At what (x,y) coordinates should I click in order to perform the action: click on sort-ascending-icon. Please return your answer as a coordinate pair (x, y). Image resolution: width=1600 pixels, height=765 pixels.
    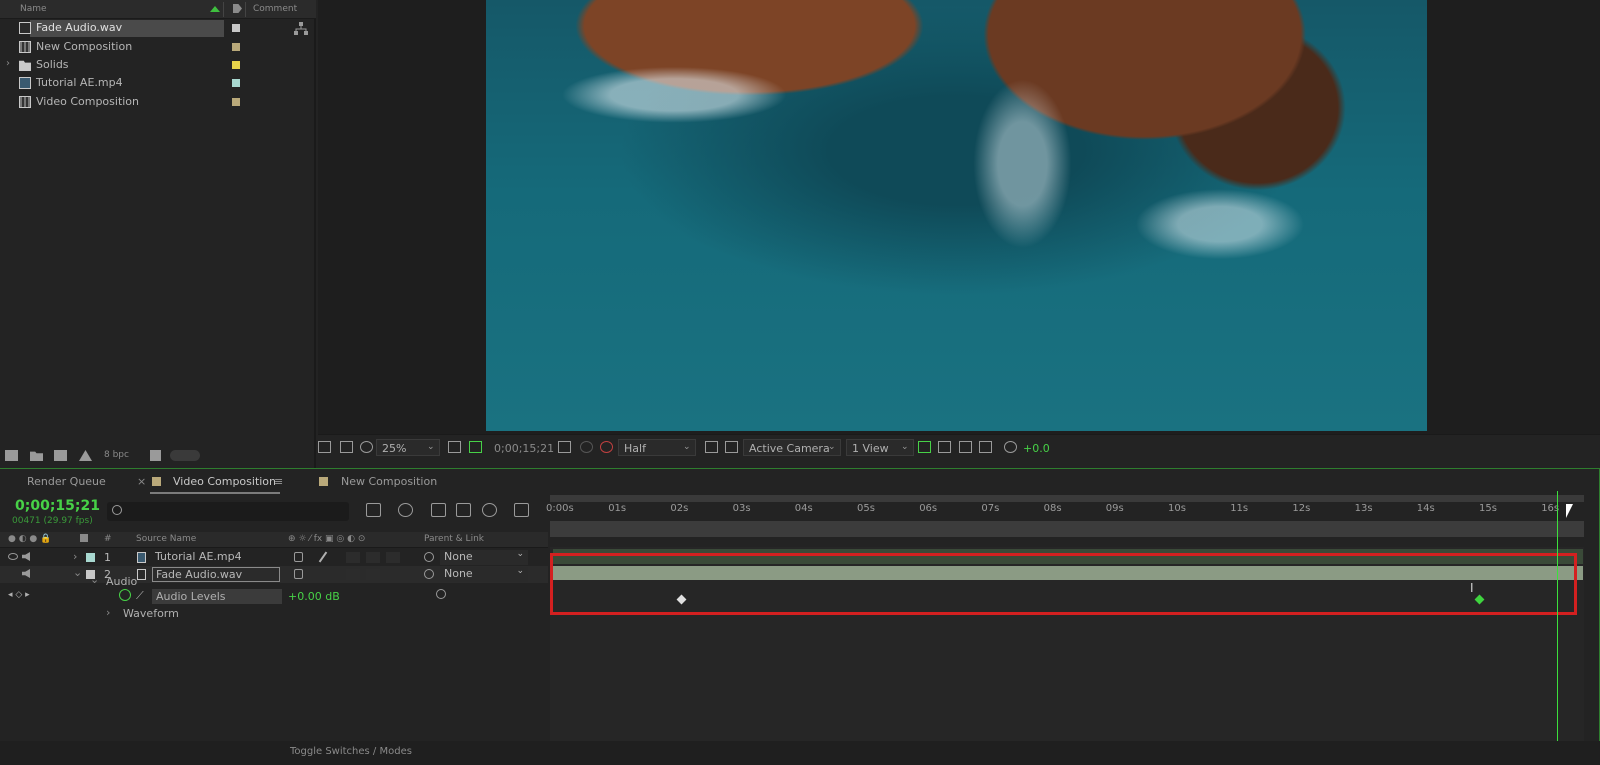
    Looking at the image, I should click on (215, 9).